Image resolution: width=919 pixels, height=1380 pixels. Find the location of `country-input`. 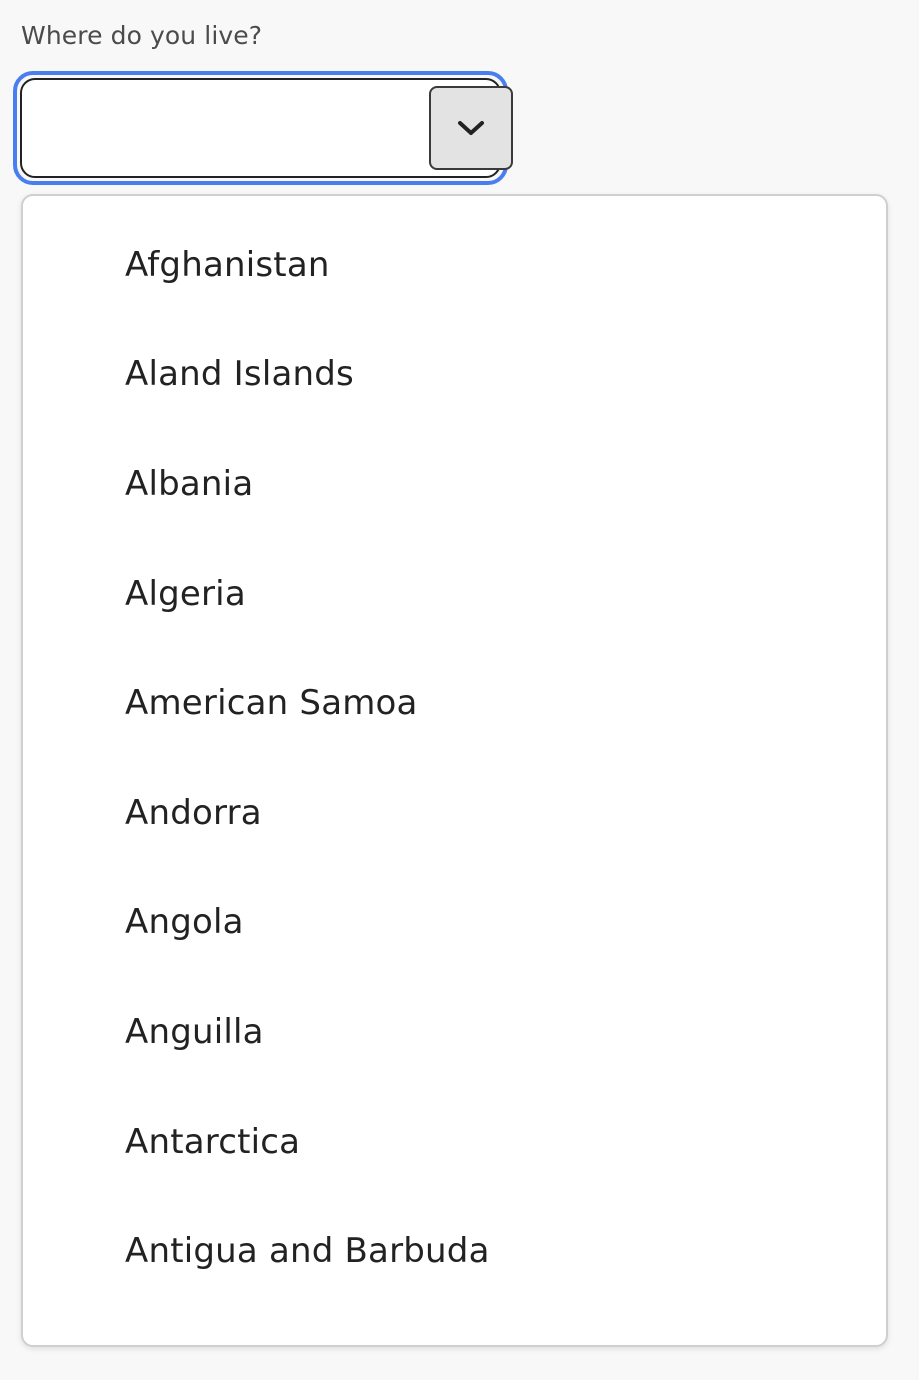

country-input is located at coordinates (221, 129).